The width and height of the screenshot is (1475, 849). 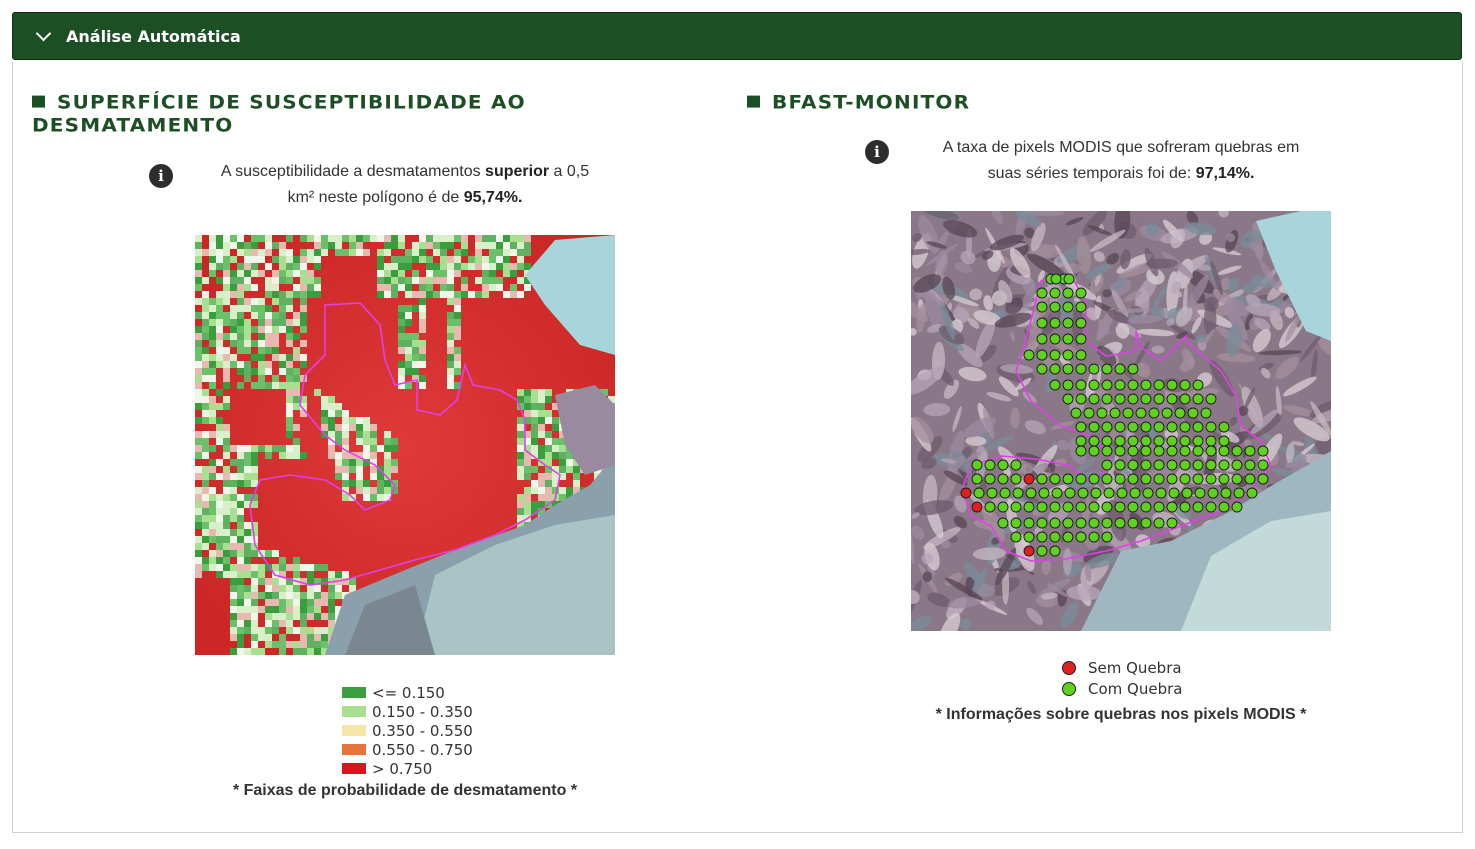 I want to click on legend-dot-icon, so click(x=1069, y=688).